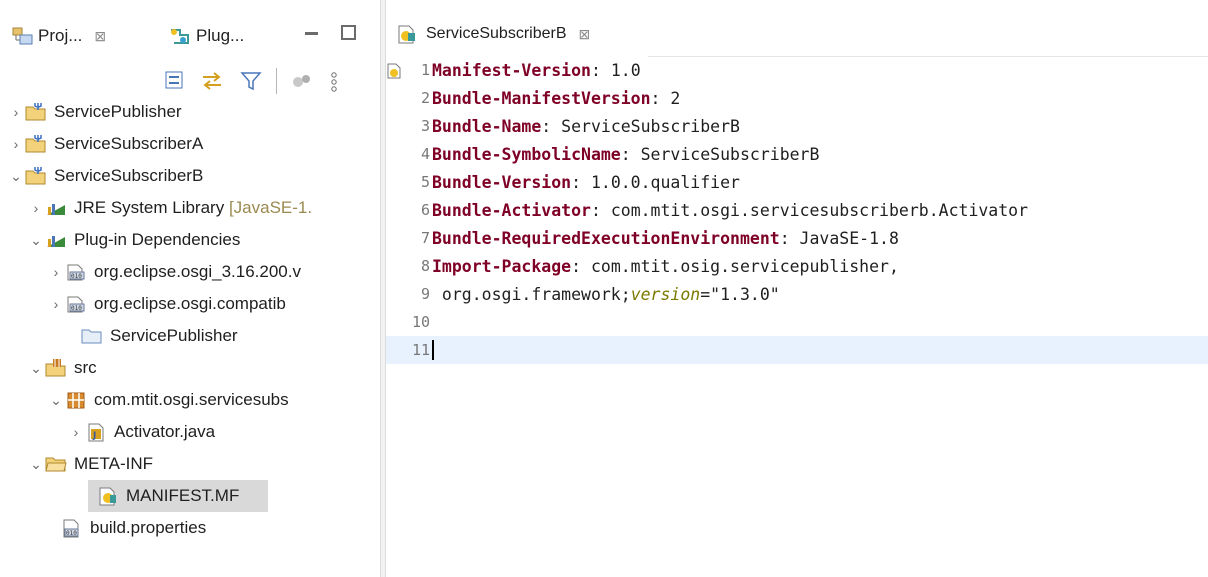  What do you see at coordinates (420, 350) in the screenshot?
I see `line-number: 11` at bounding box center [420, 350].